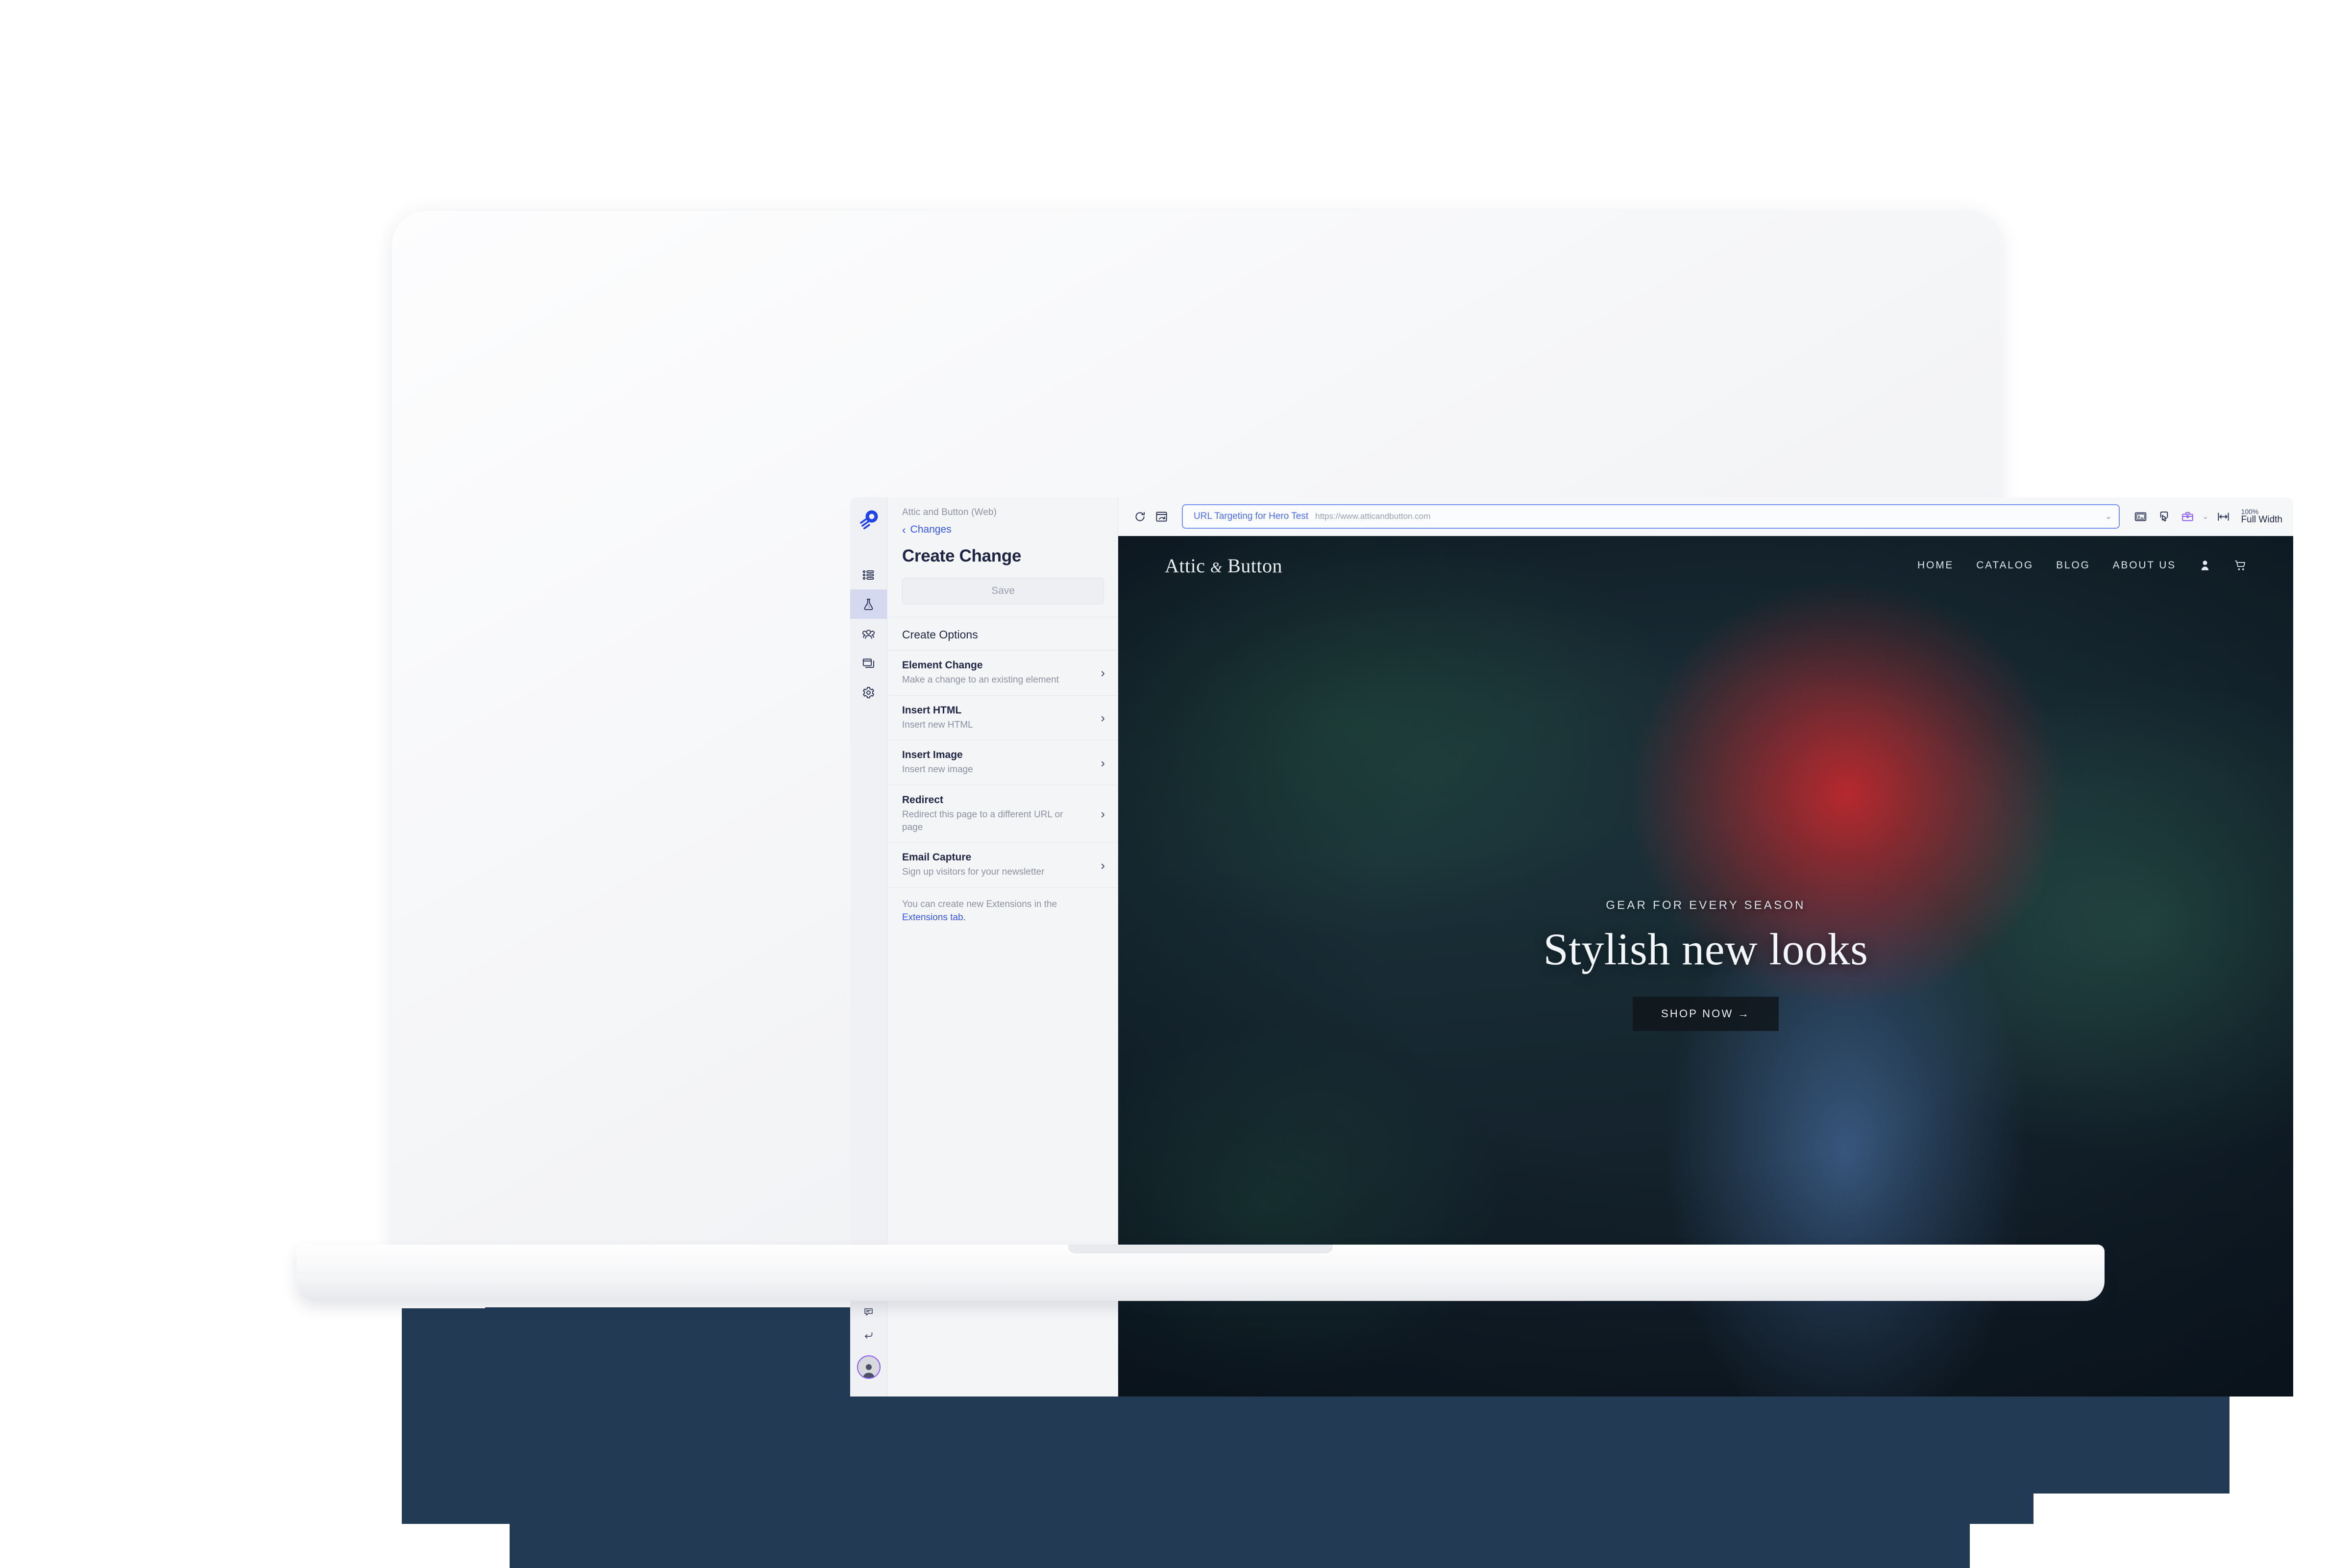 This screenshot has width=2352, height=1568. Describe the element at coordinates (2073, 565) in the screenshot. I see `site-nav-blog: BLOG` at that location.